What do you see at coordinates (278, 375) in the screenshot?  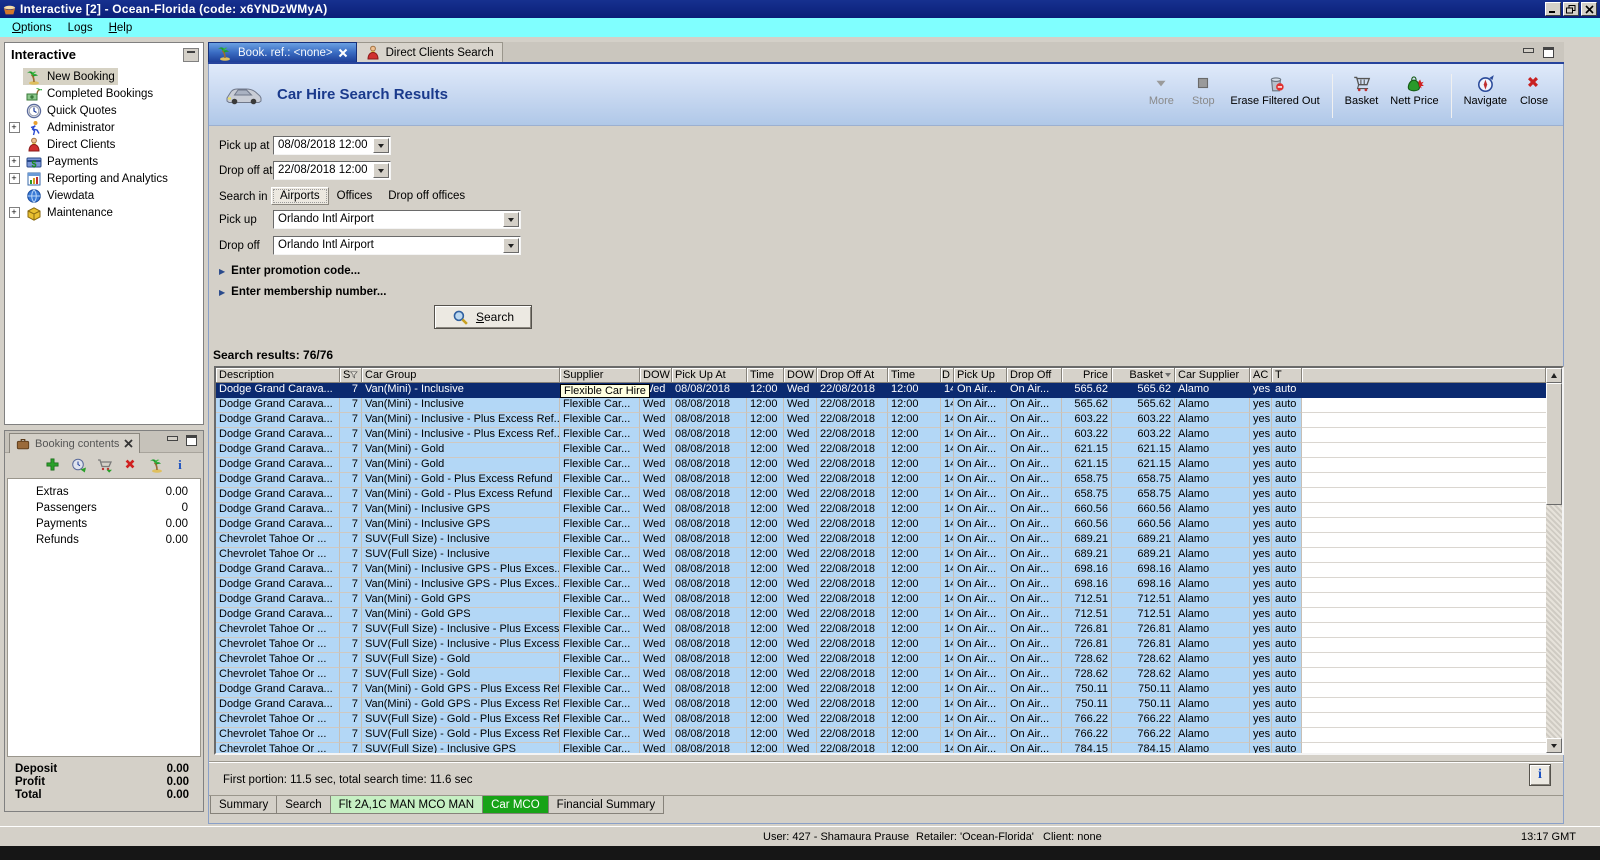 I see `column-header-description: Description` at bounding box center [278, 375].